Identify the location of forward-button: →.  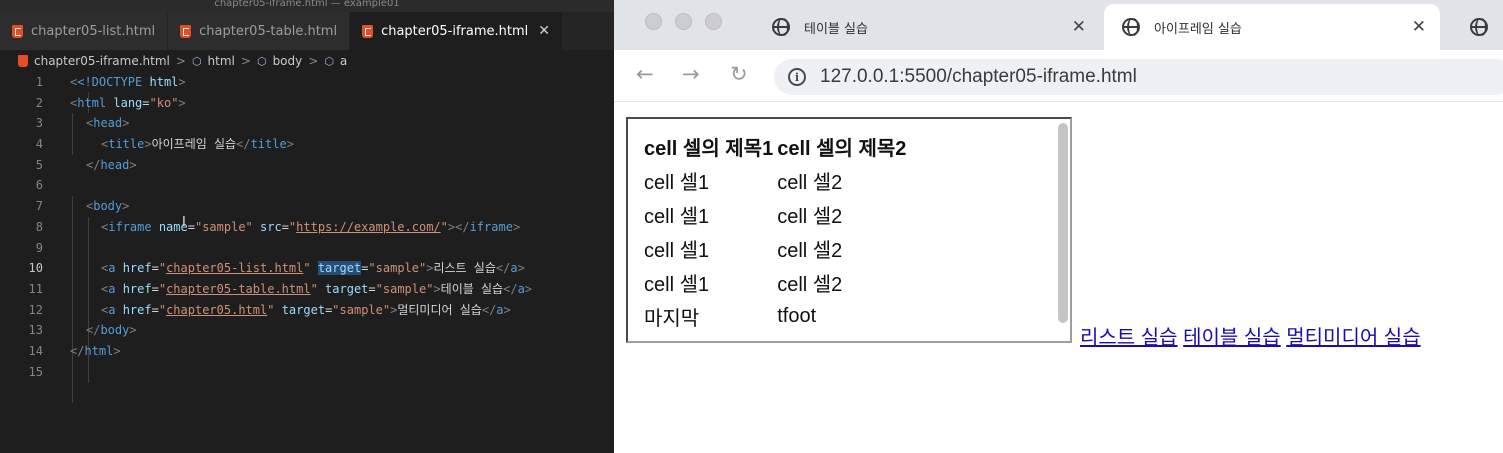
(691, 74).